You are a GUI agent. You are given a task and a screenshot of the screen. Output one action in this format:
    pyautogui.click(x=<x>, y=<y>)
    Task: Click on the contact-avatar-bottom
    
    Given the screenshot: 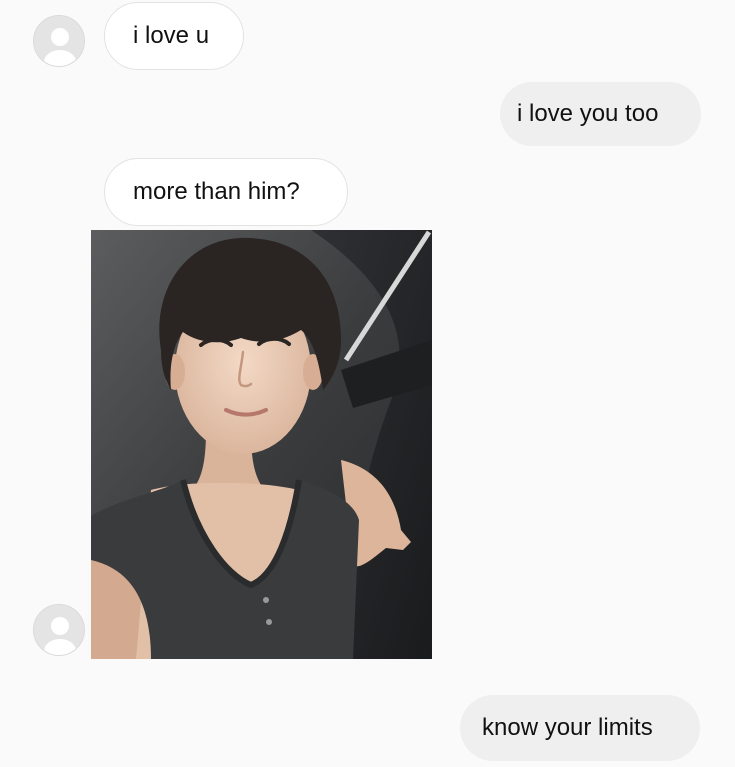 What is the action you would take?
    pyautogui.click(x=59, y=630)
    